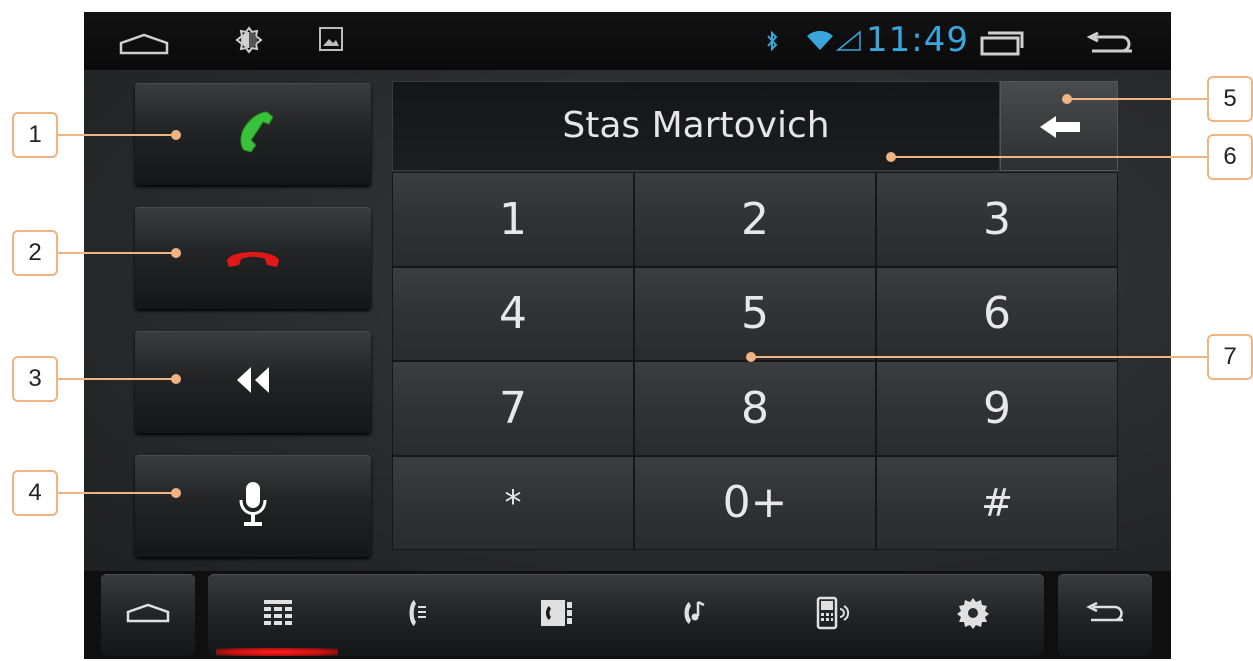 The height and width of the screenshot is (661, 1253). What do you see at coordinates (1060, 129) in the screenshot?
I see `backspace-arrow-icon` at bounding box center [1060, 129].